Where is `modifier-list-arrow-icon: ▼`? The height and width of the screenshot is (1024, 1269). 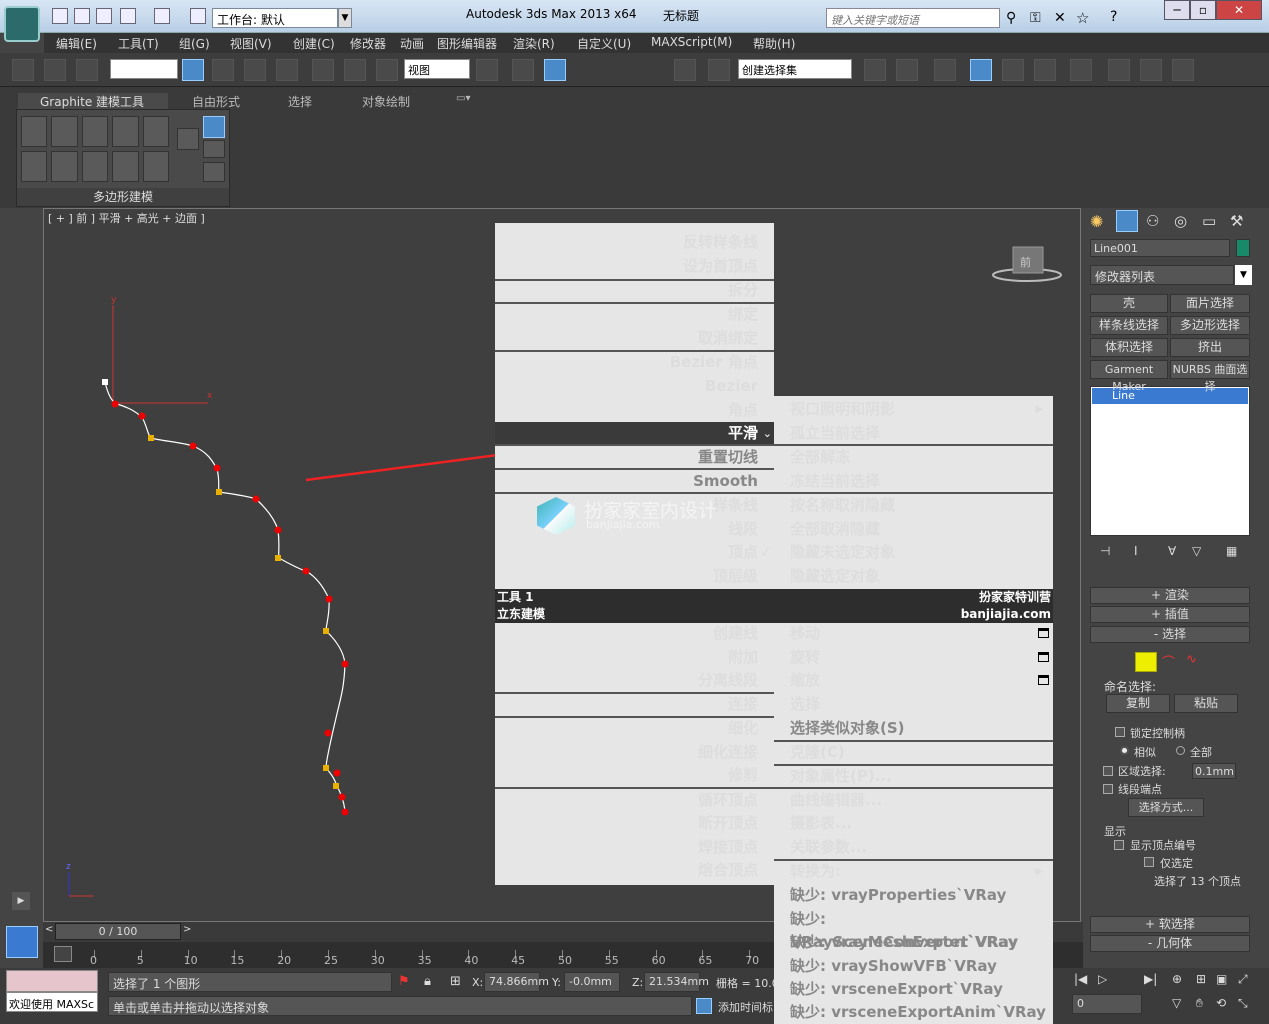 modifier-list-arrow-icon: ▼ is located at coordinates (1243, 275).